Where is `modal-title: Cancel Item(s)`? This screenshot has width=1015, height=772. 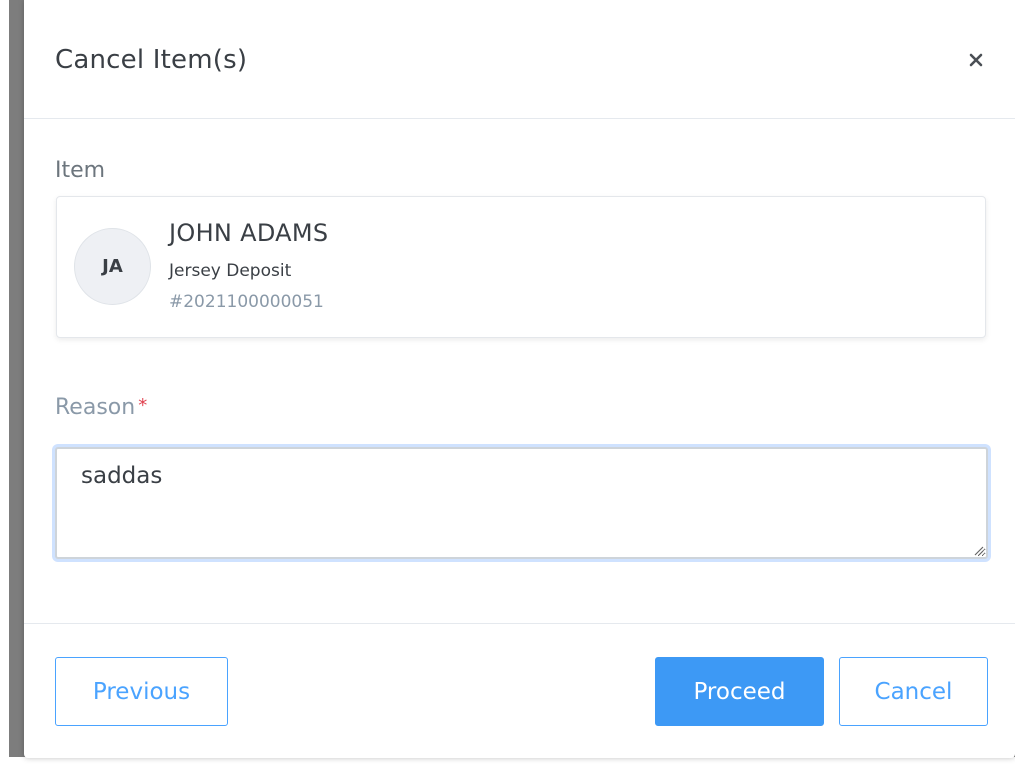
modal-title: Cancel Item(s) is located at coordinates (151, 60).